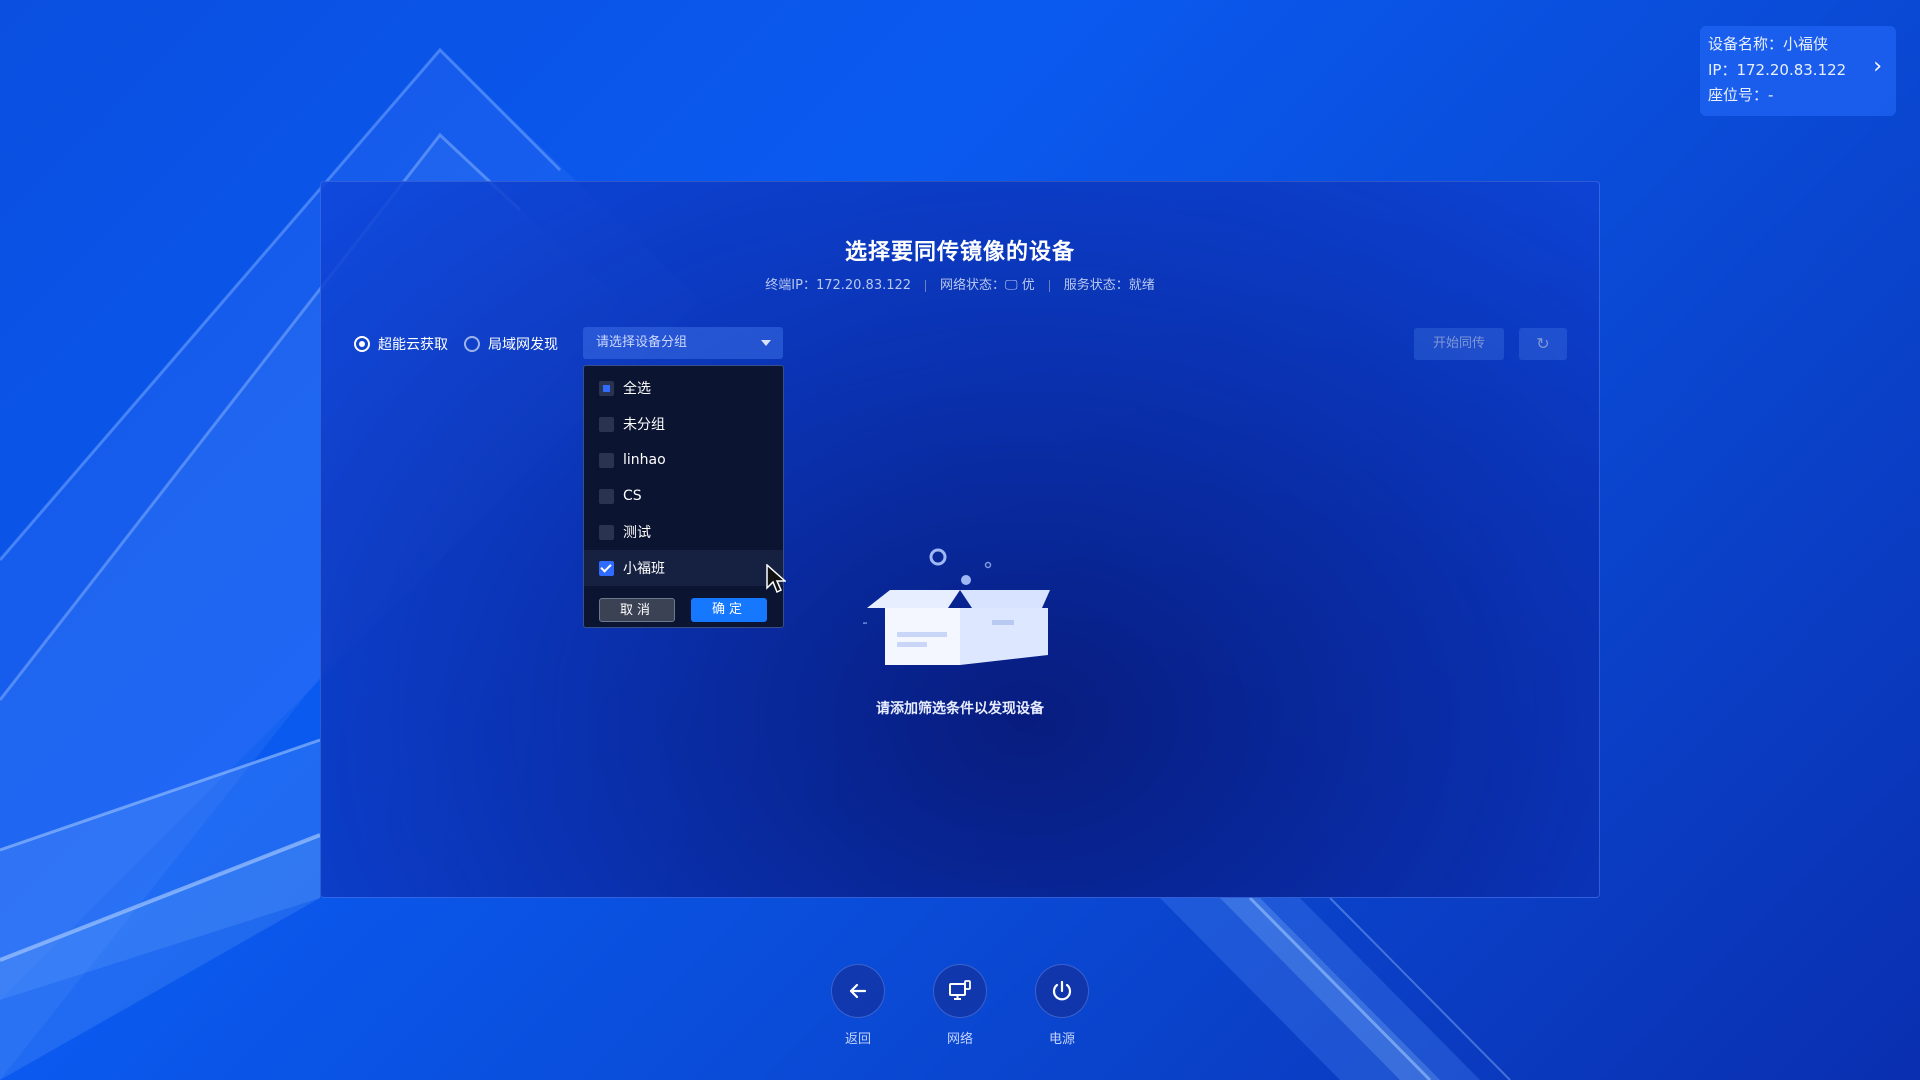  I want to click on device-name: 设备名称：小福侠, so click(1768, 44).